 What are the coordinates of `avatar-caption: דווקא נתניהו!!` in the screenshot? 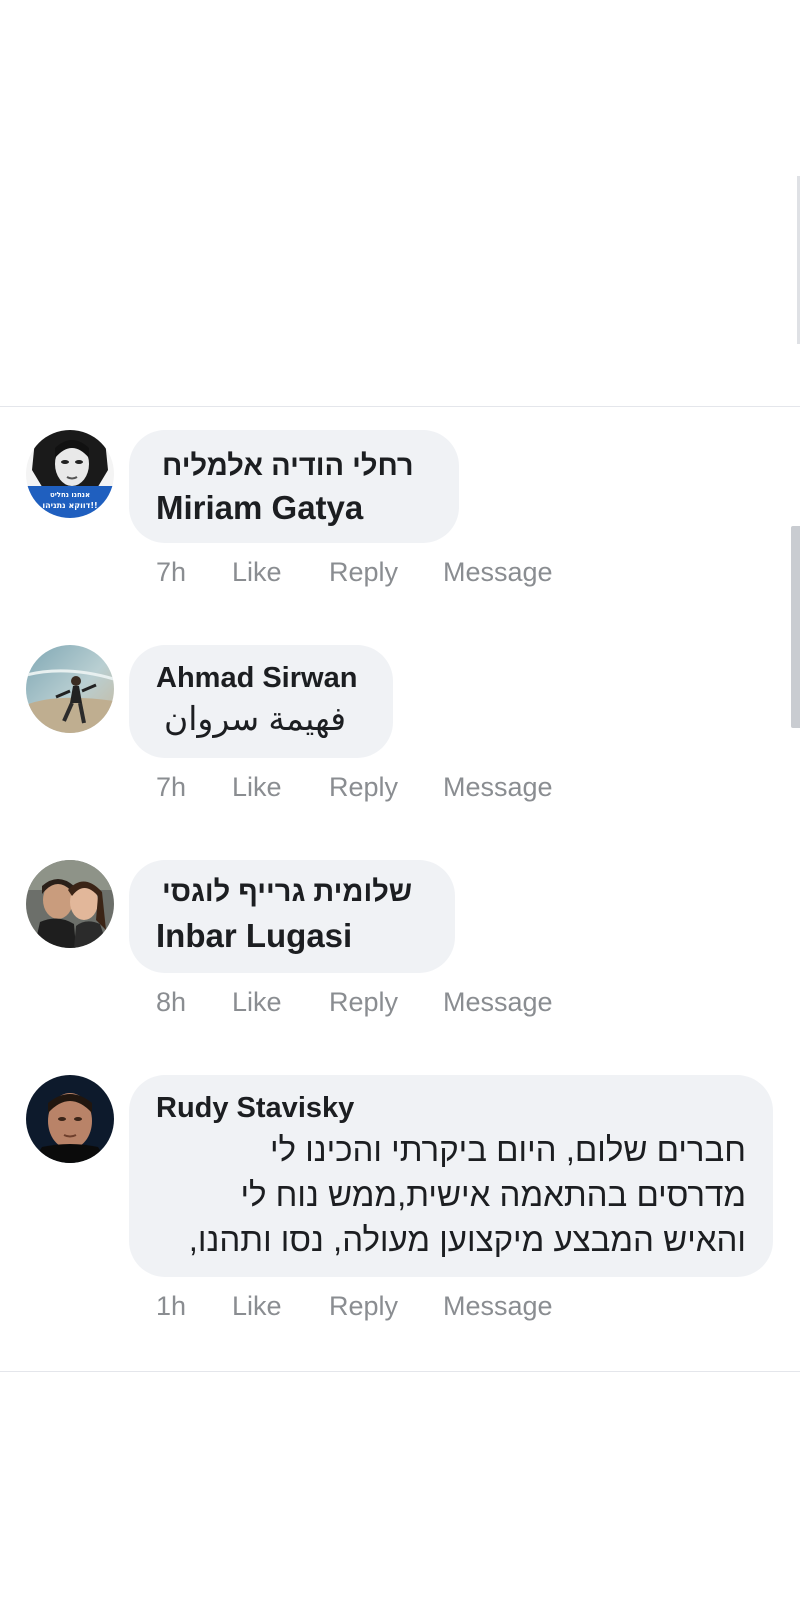 It's located at (69, 505).